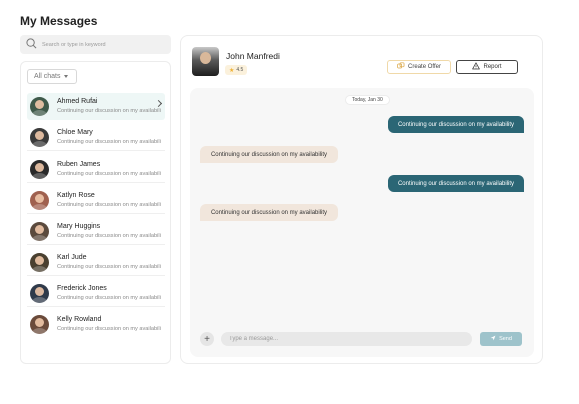  Describe the element at coordinates (31, 45) in the screenshot. I see `search-icon` at that location.